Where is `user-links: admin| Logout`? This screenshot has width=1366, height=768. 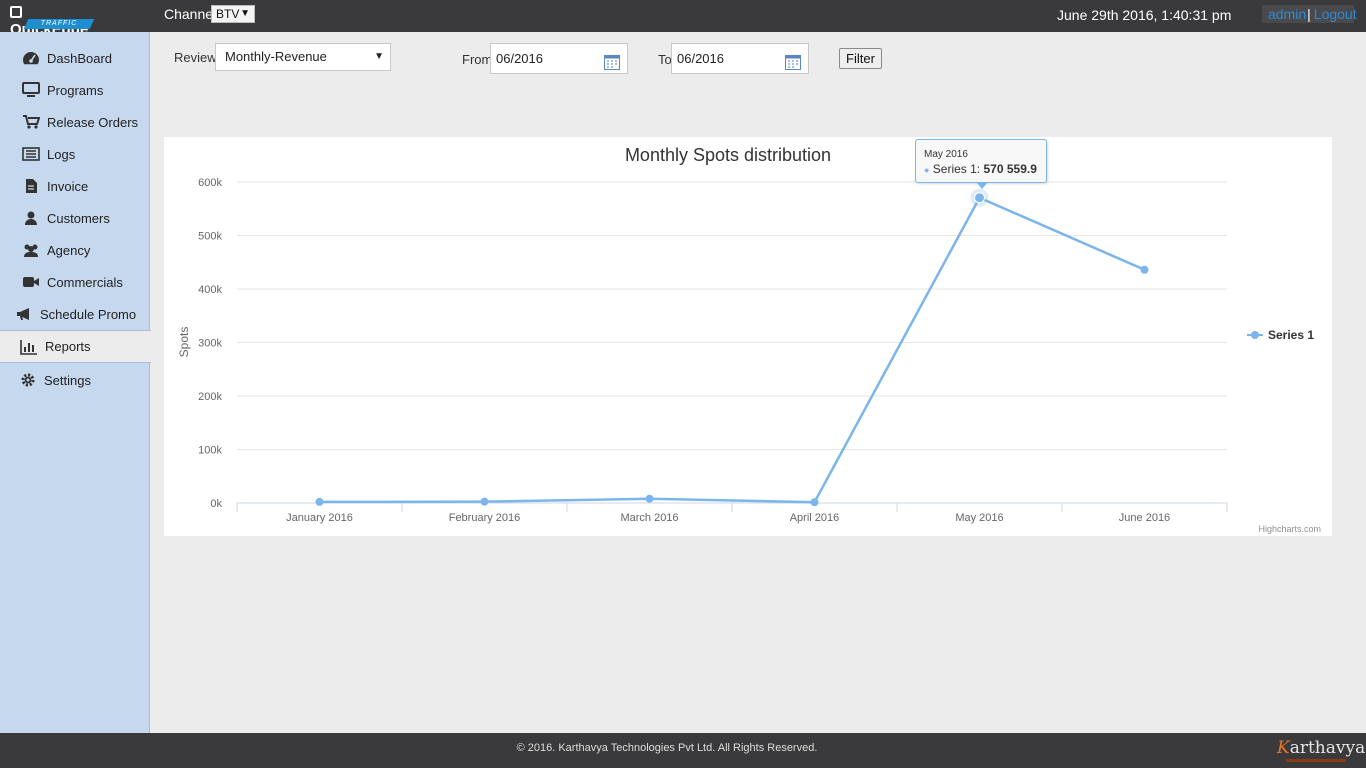 user-links: admin| Logout is located at coordinates (1309, 14).